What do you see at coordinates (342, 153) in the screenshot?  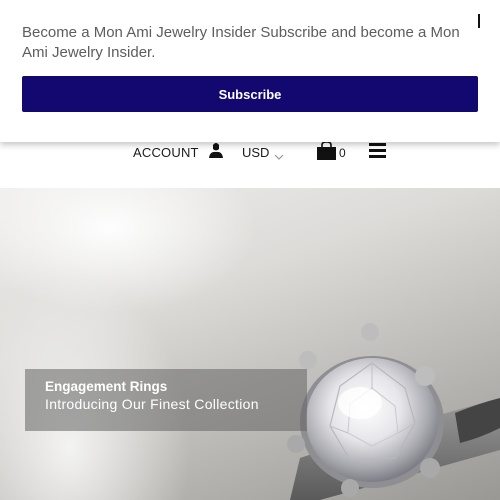 I see `cart-count: 0` at bounding box center [342, 153].